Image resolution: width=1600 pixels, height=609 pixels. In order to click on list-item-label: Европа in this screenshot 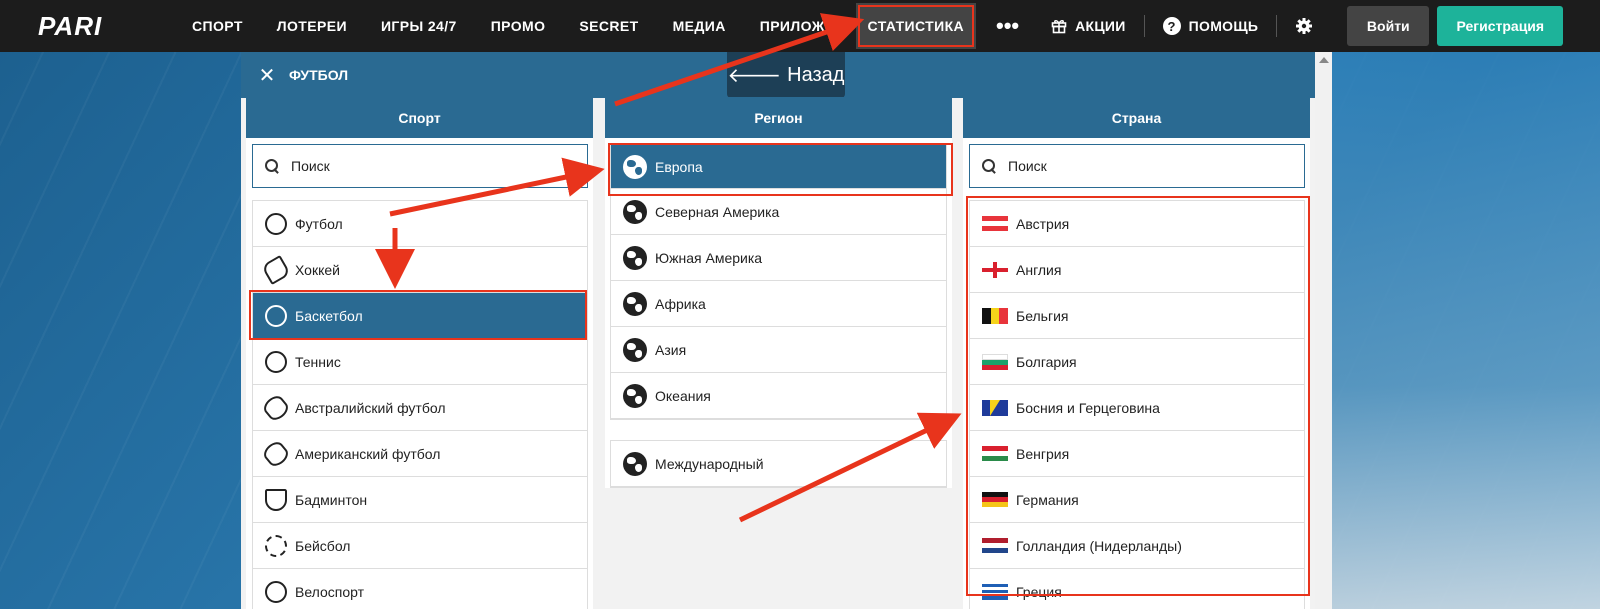, I will do `click(679, 166)`.